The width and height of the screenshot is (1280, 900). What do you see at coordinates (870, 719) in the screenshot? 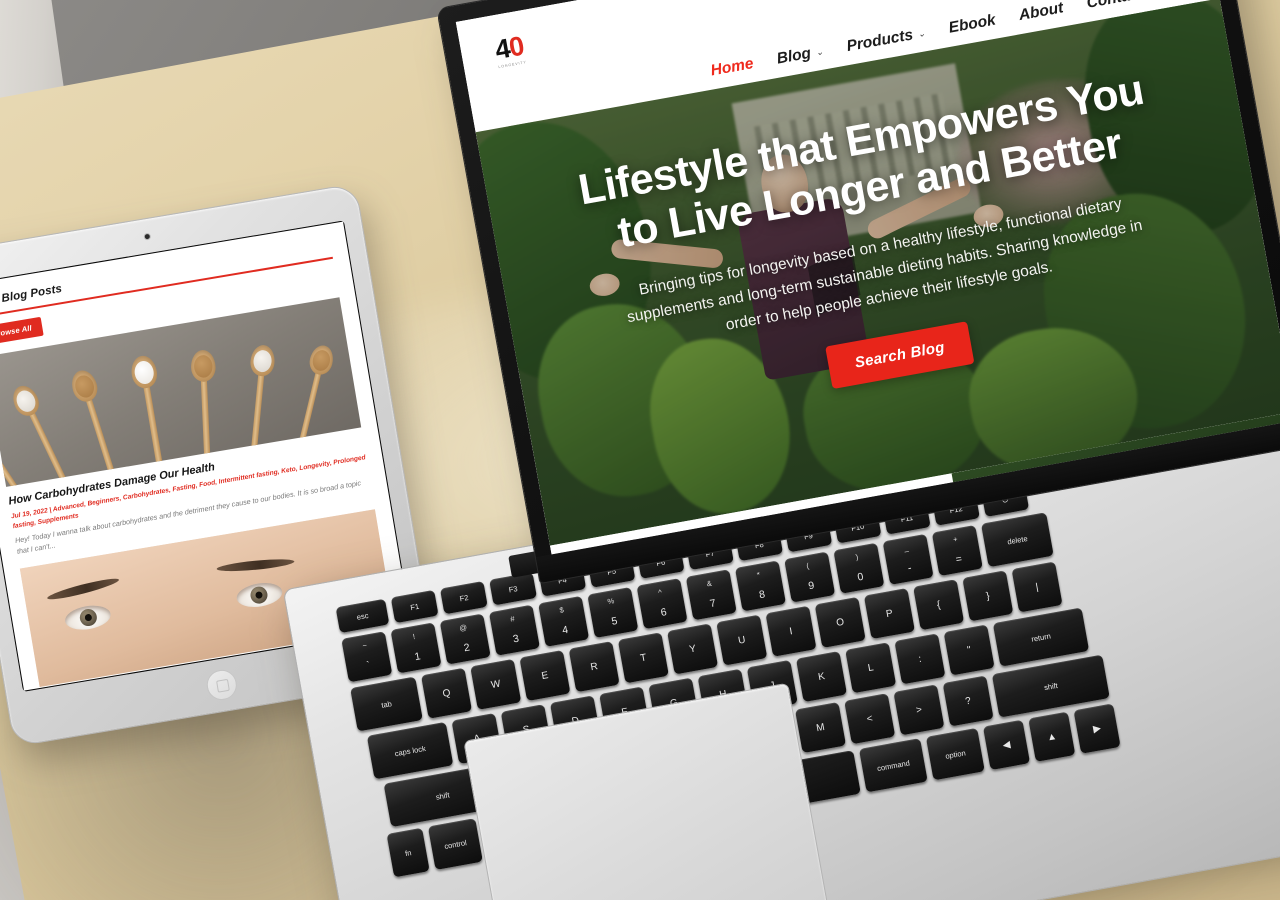
I see `key-comma: <` at bounding box center [870, 719].